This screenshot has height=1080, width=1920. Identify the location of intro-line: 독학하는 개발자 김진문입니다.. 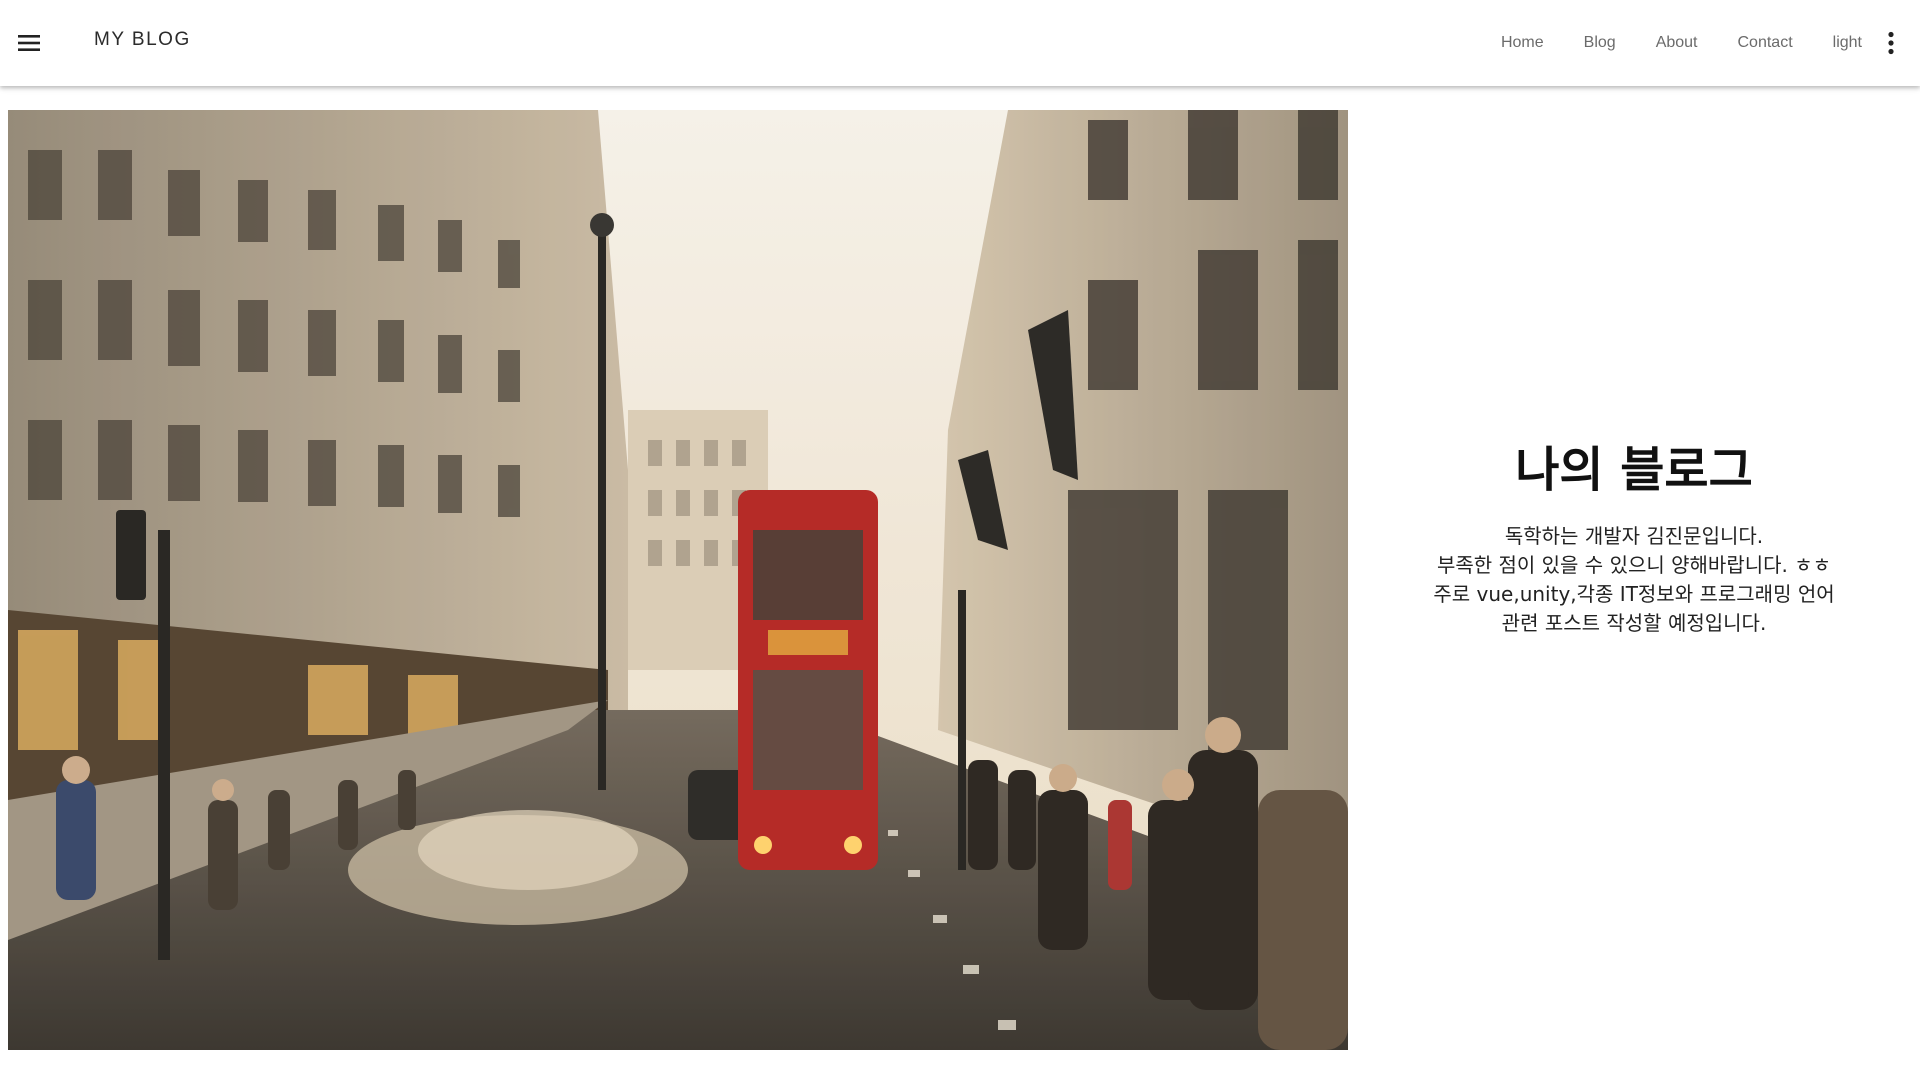
(1634, 536).